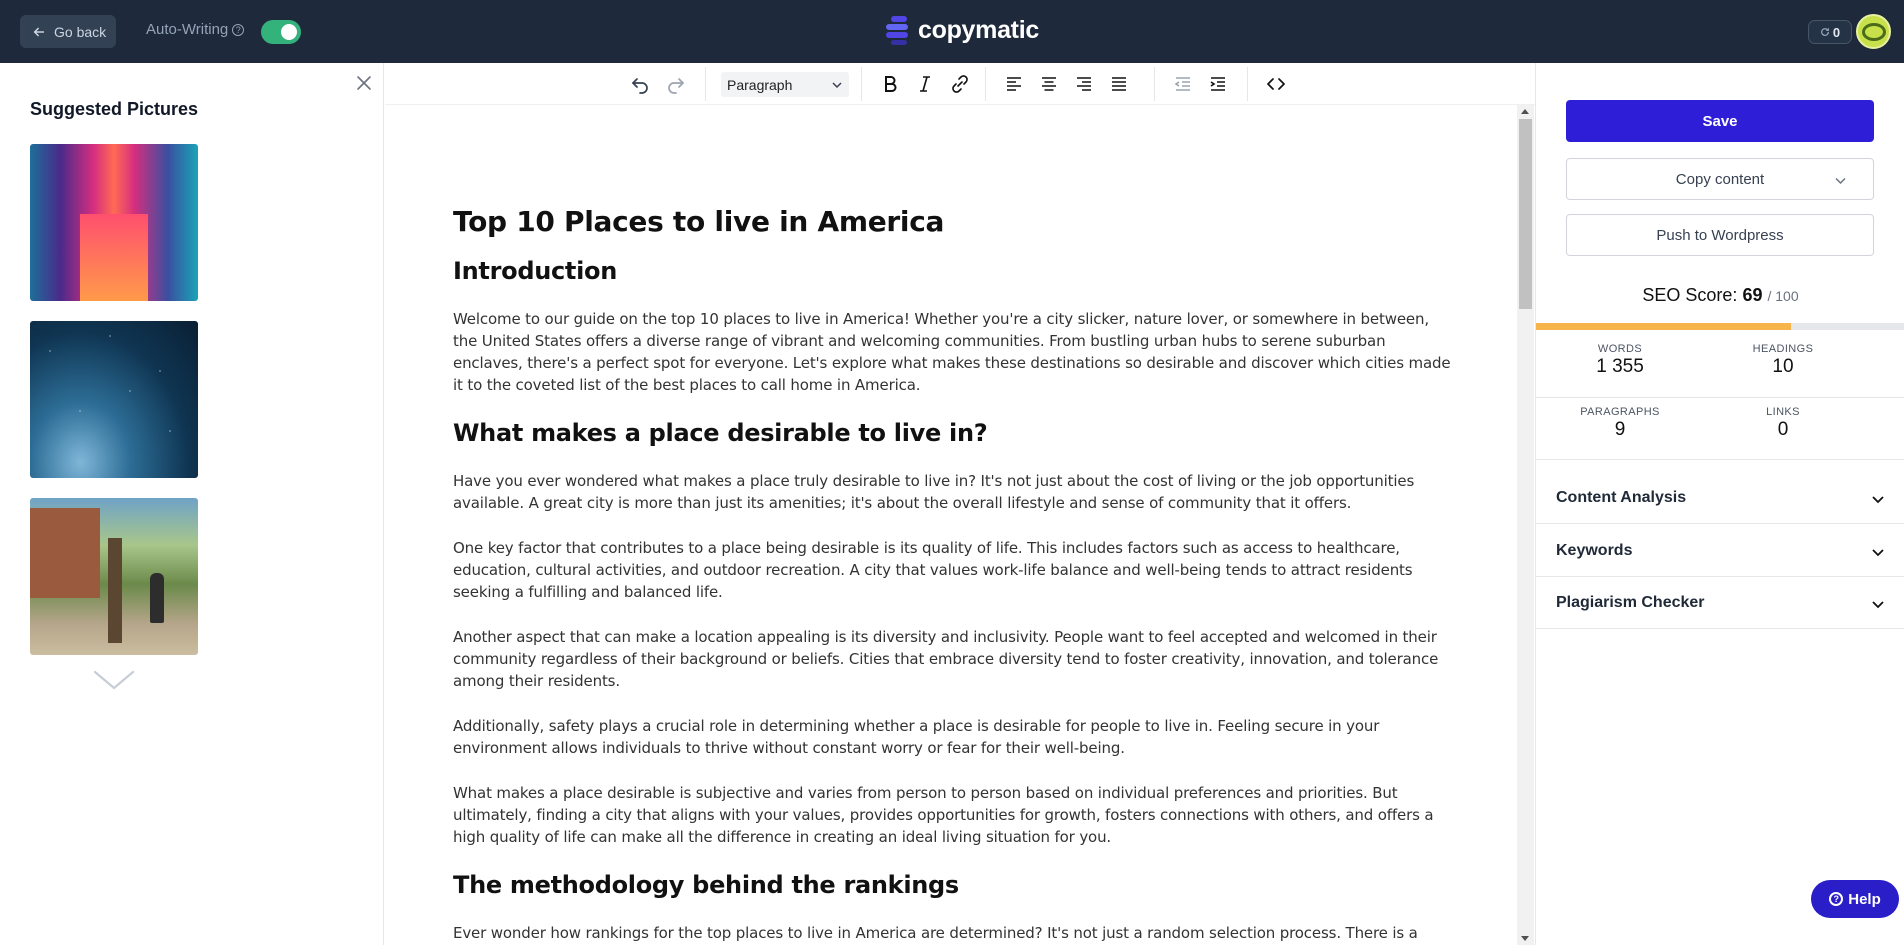  What do you see at coordinates (1783, 412) in the screenshot?
I see `stat-links-label: LINKS` at bounding box center [1783, 412].